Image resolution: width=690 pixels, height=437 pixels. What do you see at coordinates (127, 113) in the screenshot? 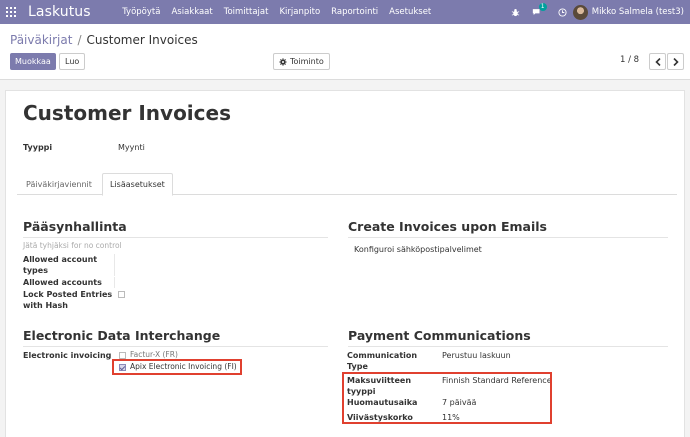
I see `journal-name-title: Customer Invoices` at bounding box center [127, 113].